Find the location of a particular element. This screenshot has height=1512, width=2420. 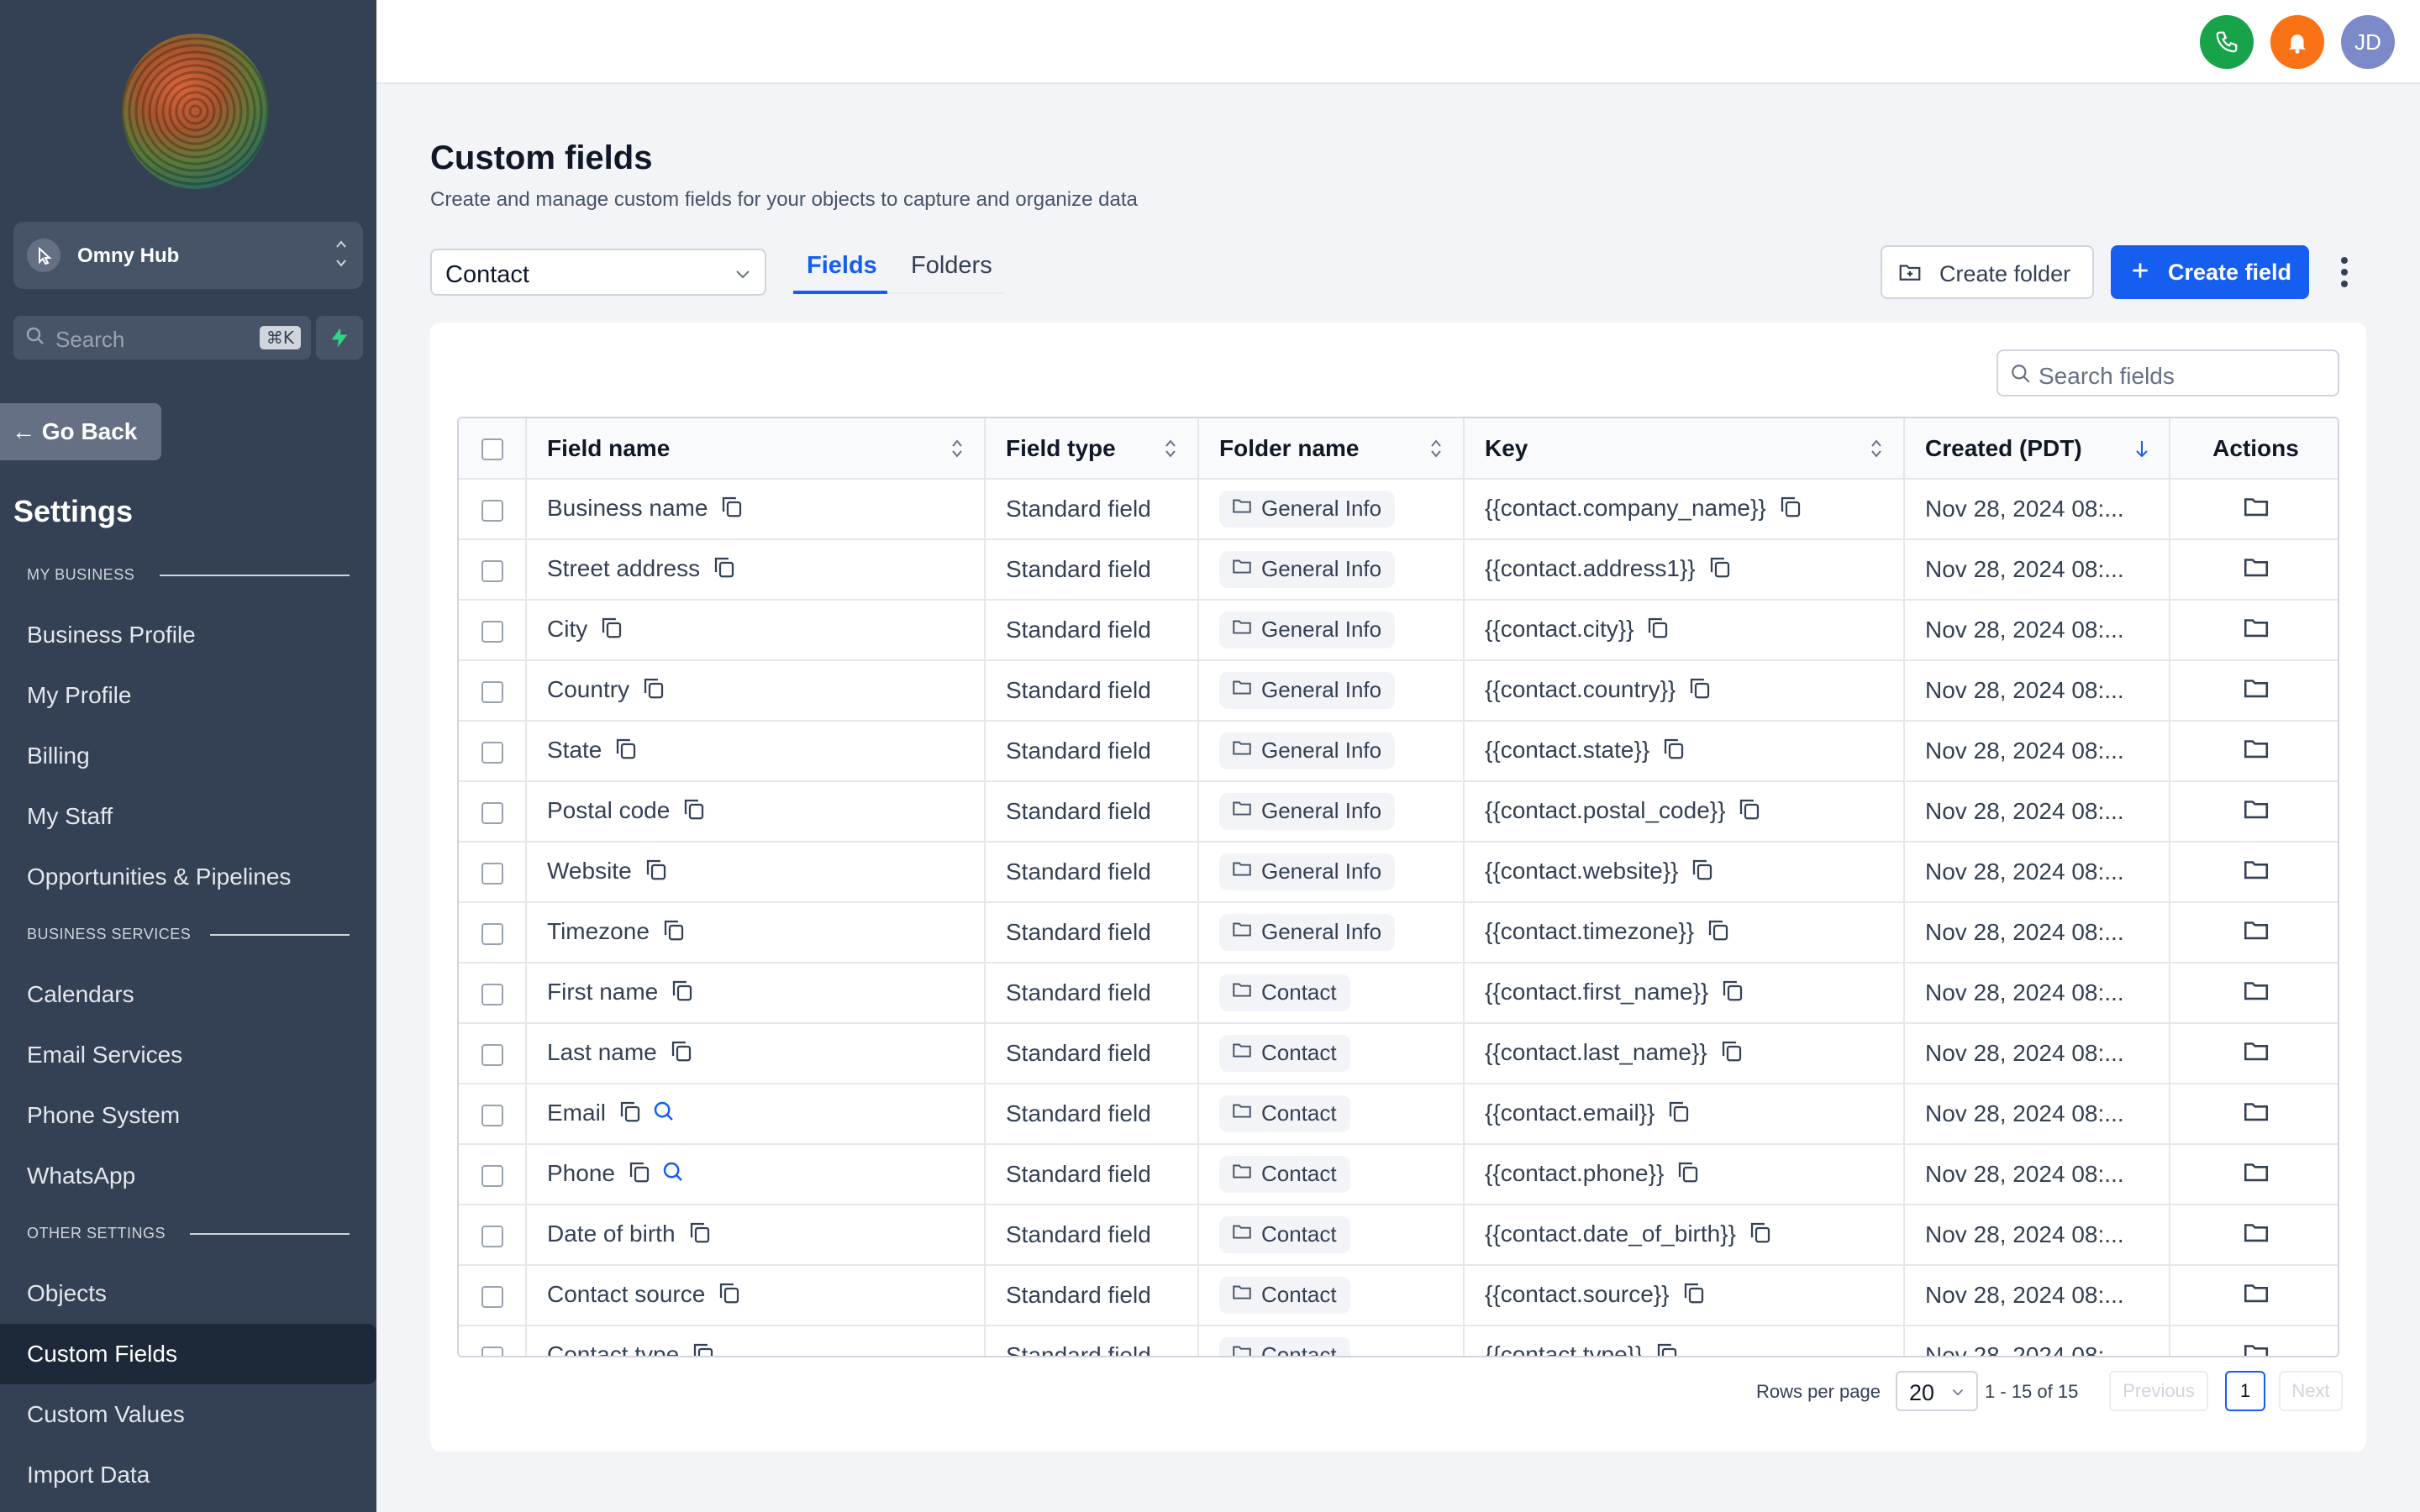

select-all-checkbox is located at coordinates (492, 449).